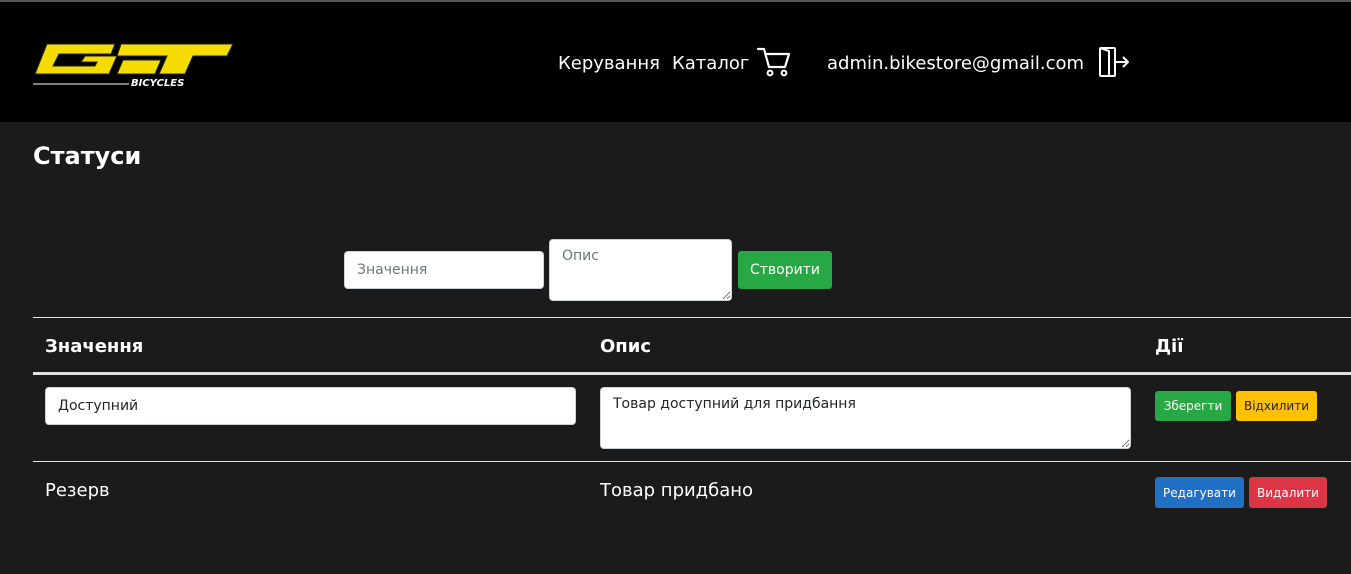  Describe the element at coordinates (157, 83) in the screenshot. I see `logo-subtext: BICYCLES` at that location.